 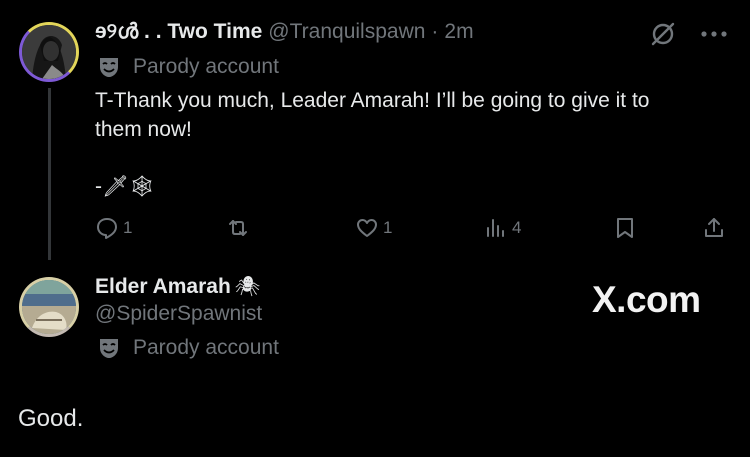 I want to click on more-options-icon, so click(x=714, y=36).